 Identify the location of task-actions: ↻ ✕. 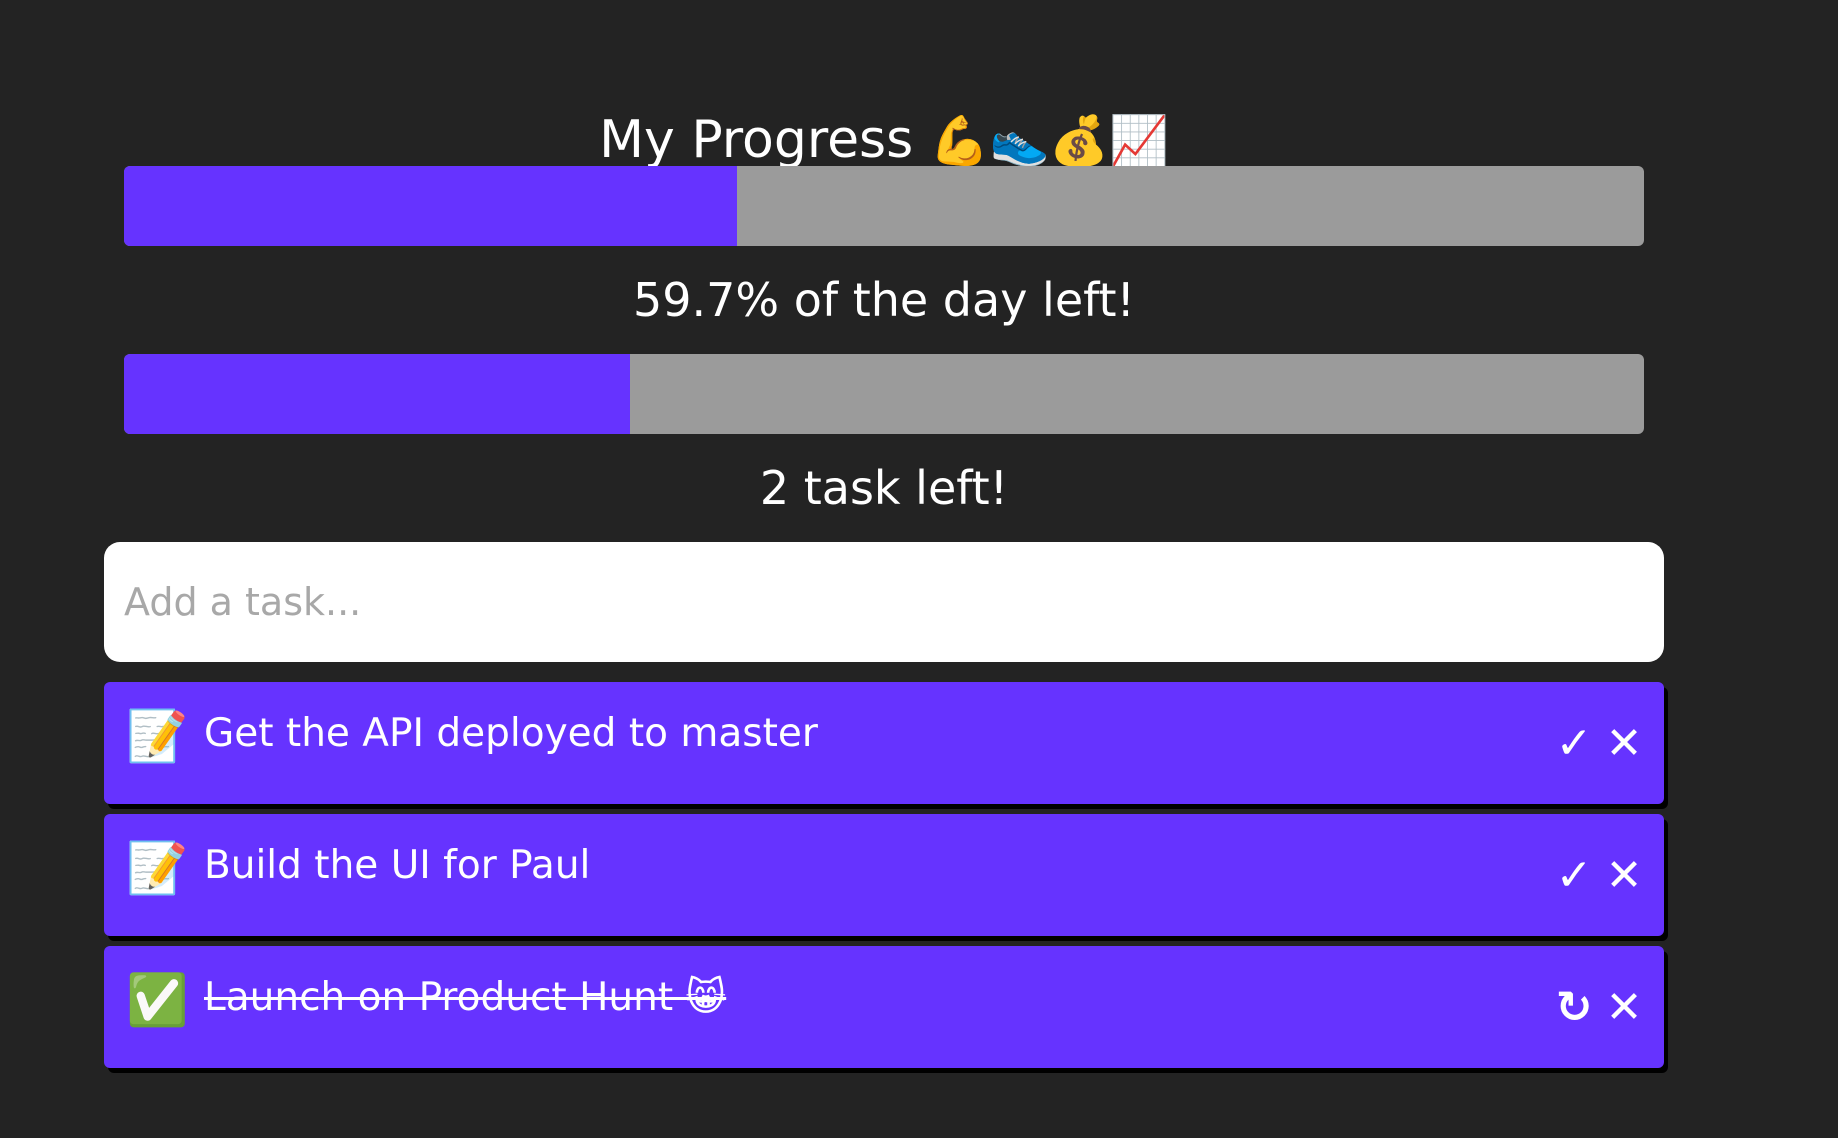
(1599, 1008).